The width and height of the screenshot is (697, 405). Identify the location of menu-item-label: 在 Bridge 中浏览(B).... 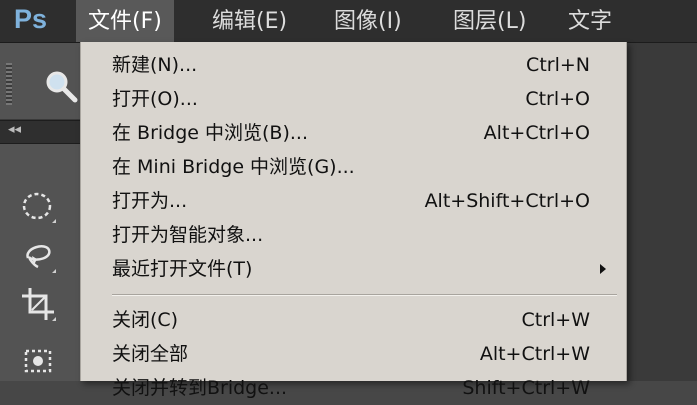
(210, 133).